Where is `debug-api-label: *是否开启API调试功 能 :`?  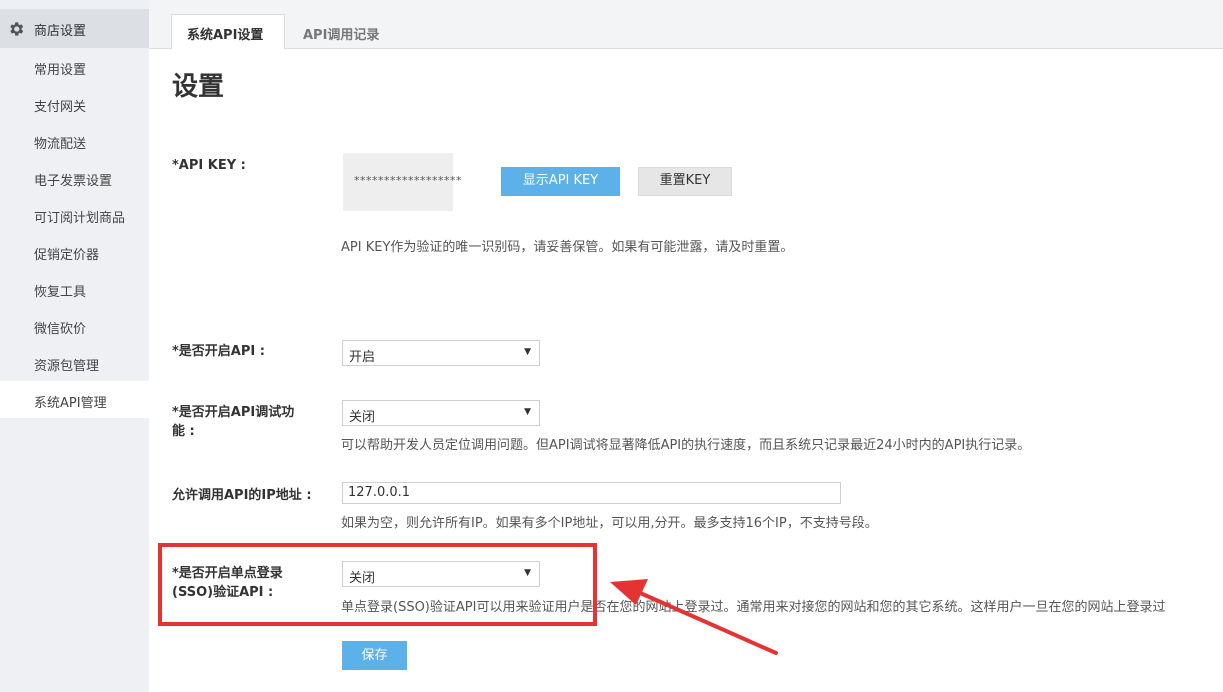 debug-api-label: *是否开启API调试功 能 : is located at coordinates (233, 422).